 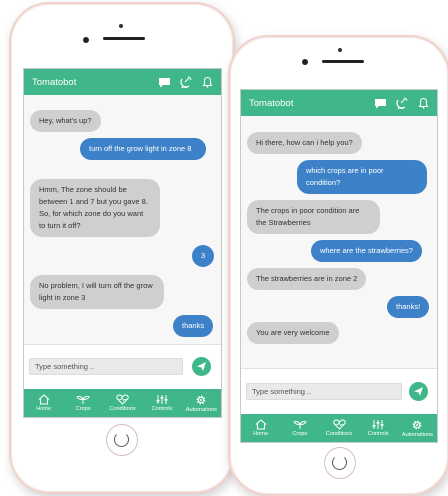 What do you see at coordinates (362, 177) in the screenshot?
I see `chat-message-user: which crops are in poor condition?` at bounding box center [362, 177].